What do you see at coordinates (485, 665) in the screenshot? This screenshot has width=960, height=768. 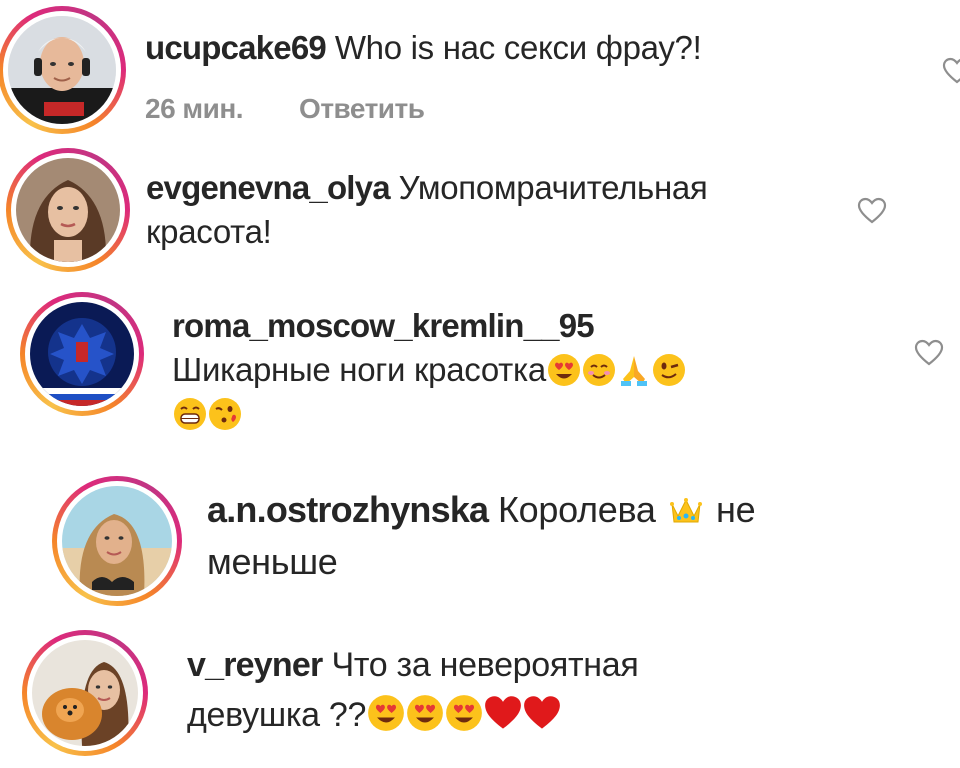 I see `comment-text: Что за невероятная` at bounding box center [485, 665].